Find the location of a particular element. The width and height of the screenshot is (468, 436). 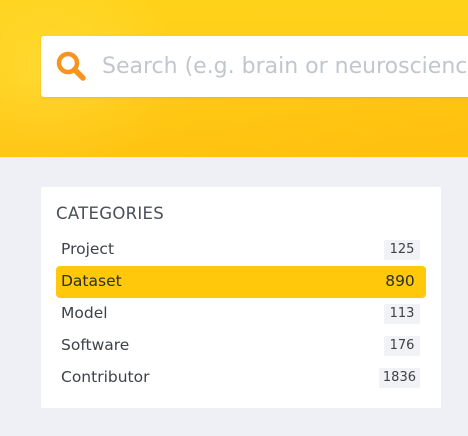

search-bar is located at coordinates (254, 66).